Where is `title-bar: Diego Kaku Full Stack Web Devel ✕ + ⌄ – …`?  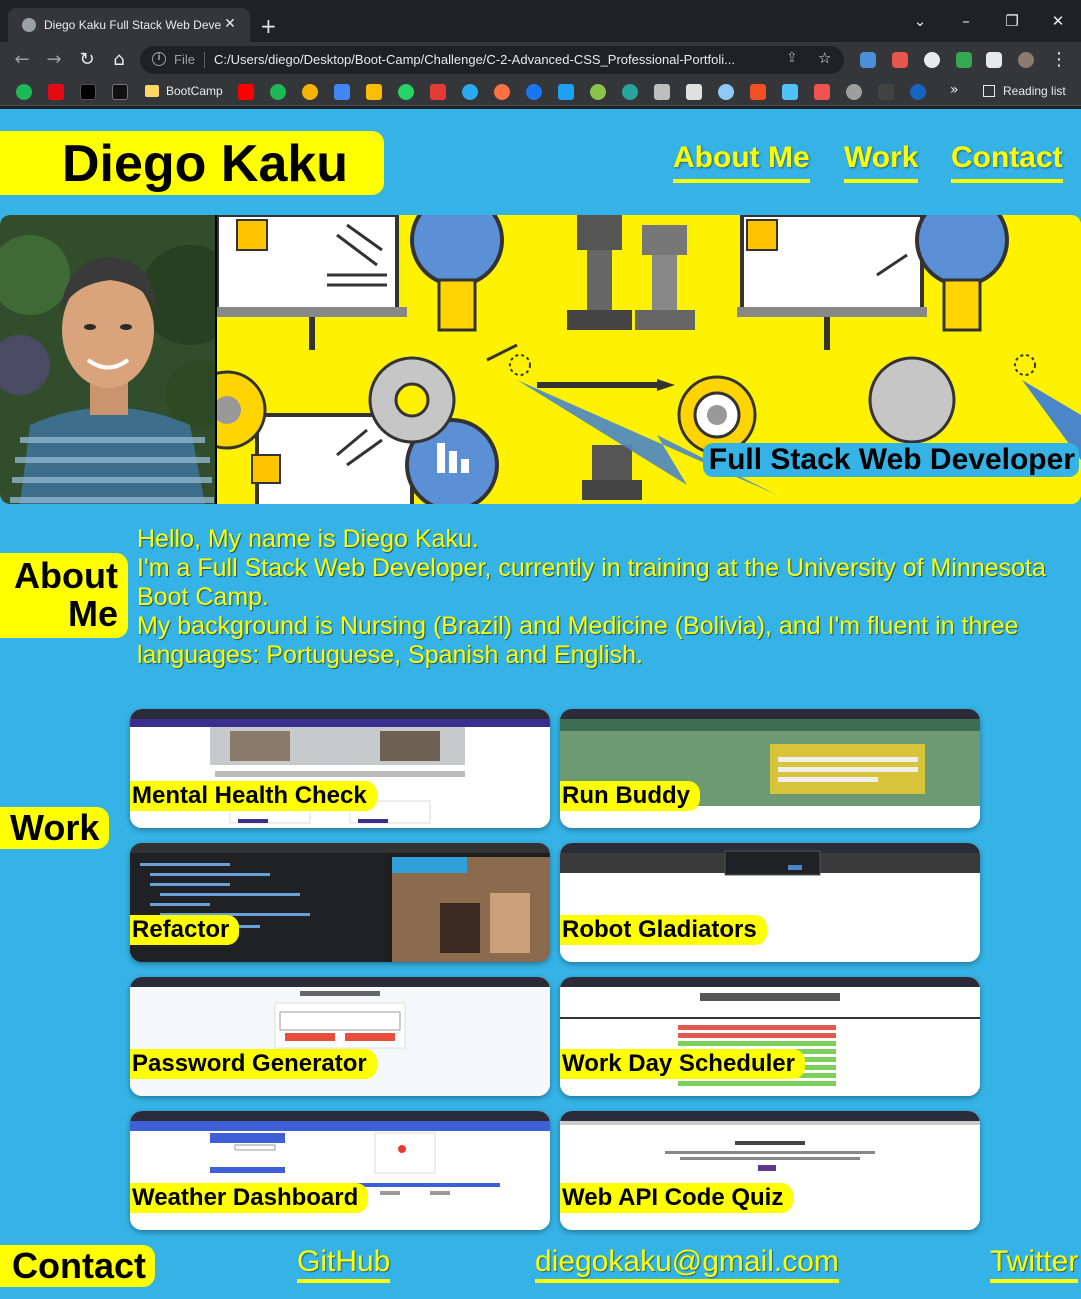 title-bar: Diego Kaku Full Stack Web Devel ✕ + ⌄ – … is located at coordinates (540, 24).